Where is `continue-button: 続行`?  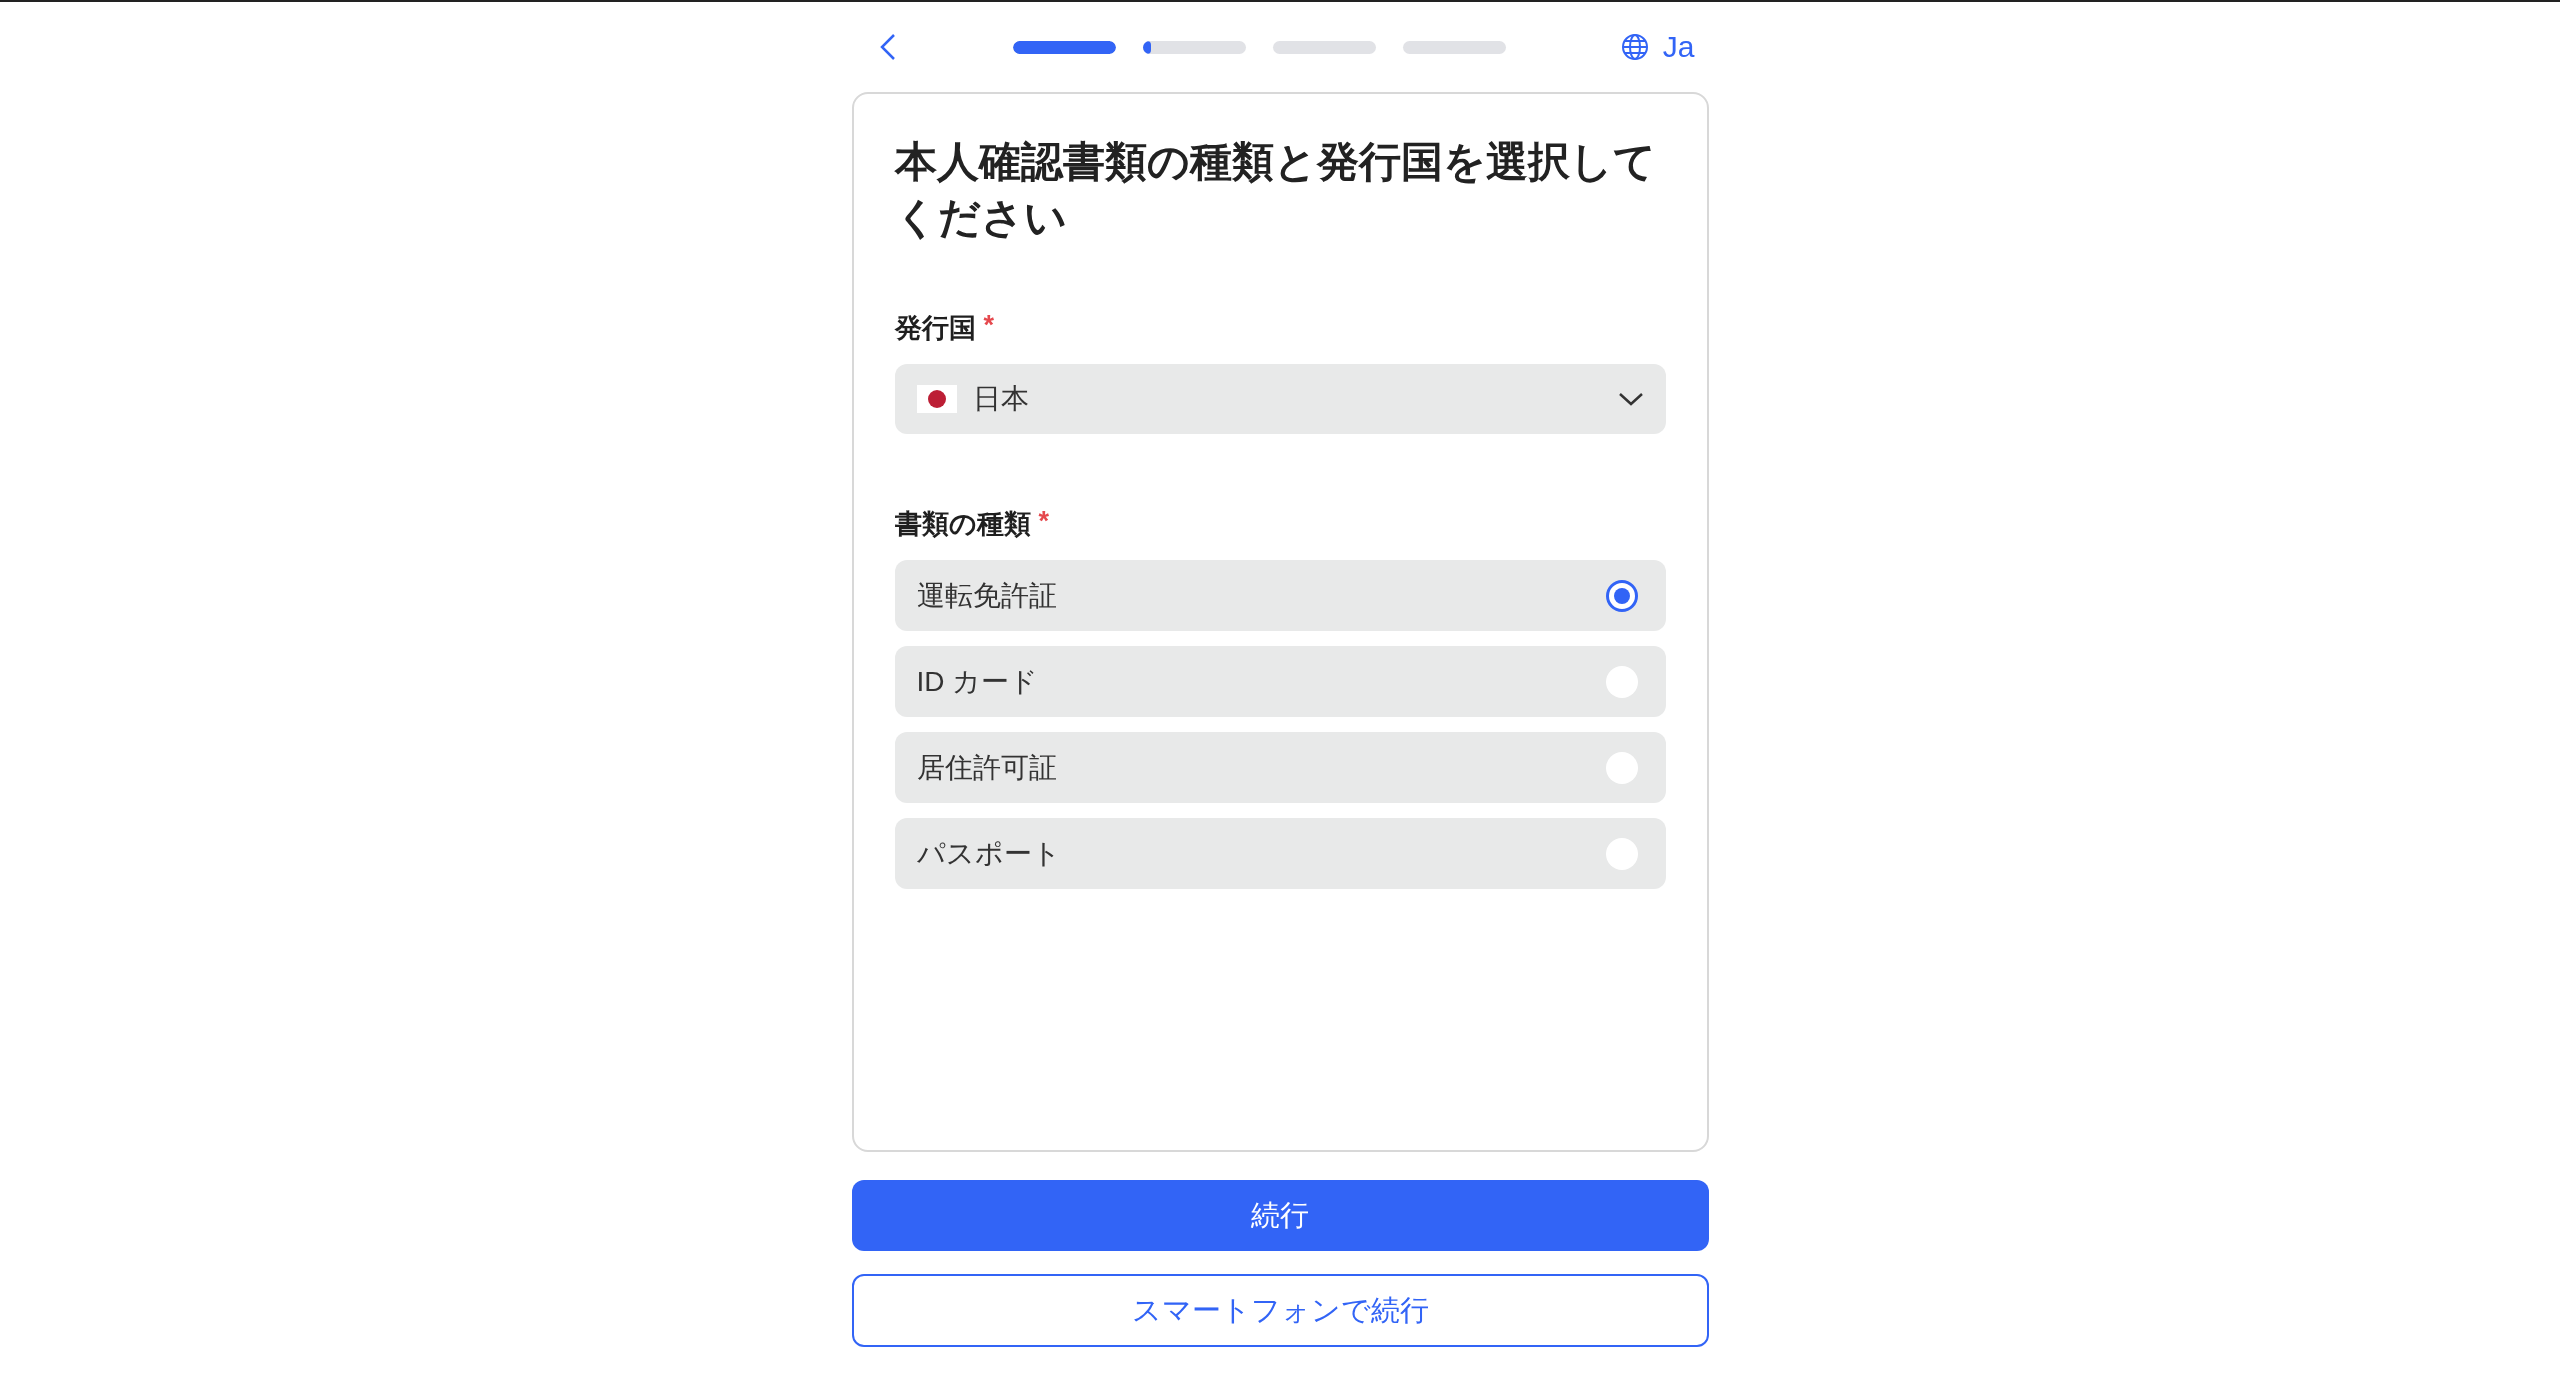
continue-button: 続行 is located at coordinates (1280, 1215).